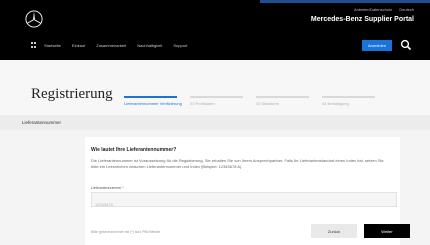 The image size is (430, 245). Describe the element at coordinates (267, 103) in the screenshot. I see `step-3-label: 03 Standorte` at that location.